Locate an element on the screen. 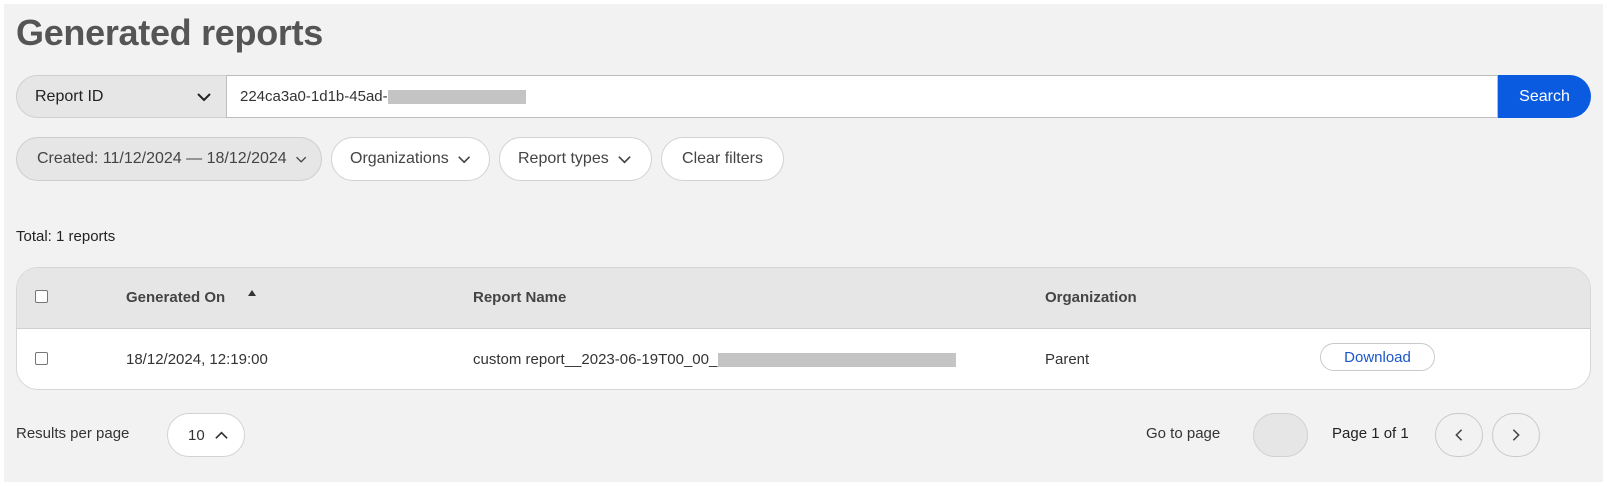  column-header-organization: Organization is located at coordinates (1091, 297).